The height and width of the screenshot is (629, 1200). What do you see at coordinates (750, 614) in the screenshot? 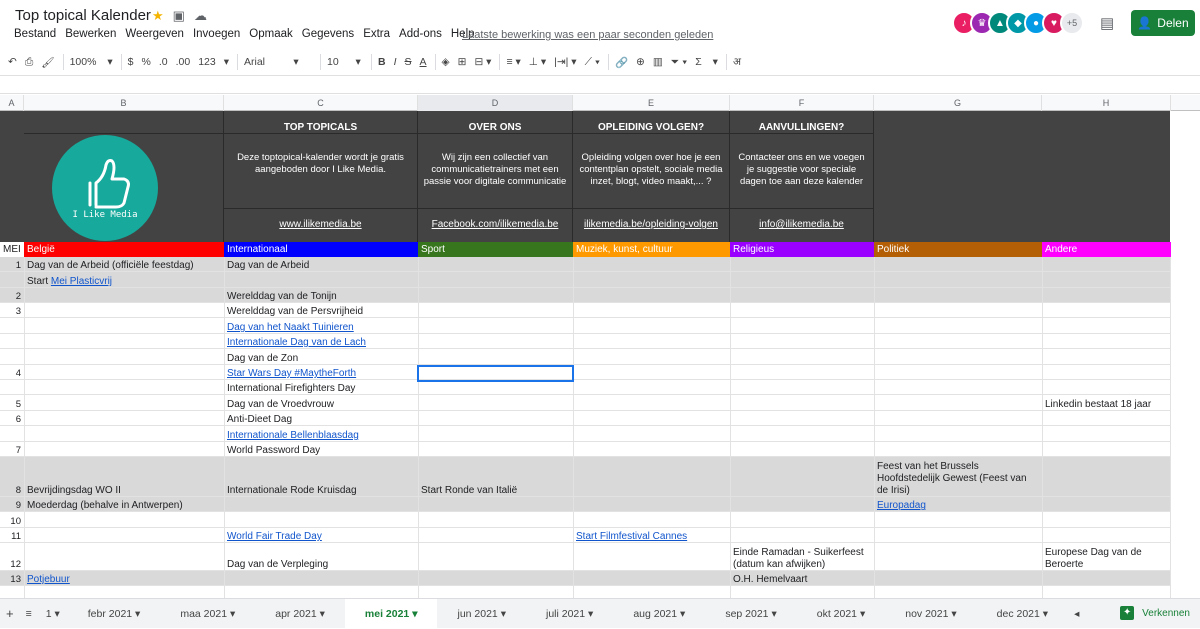
I see `tab-sep-2021: sep 2021 ▾` at bounding box center [750, 614].